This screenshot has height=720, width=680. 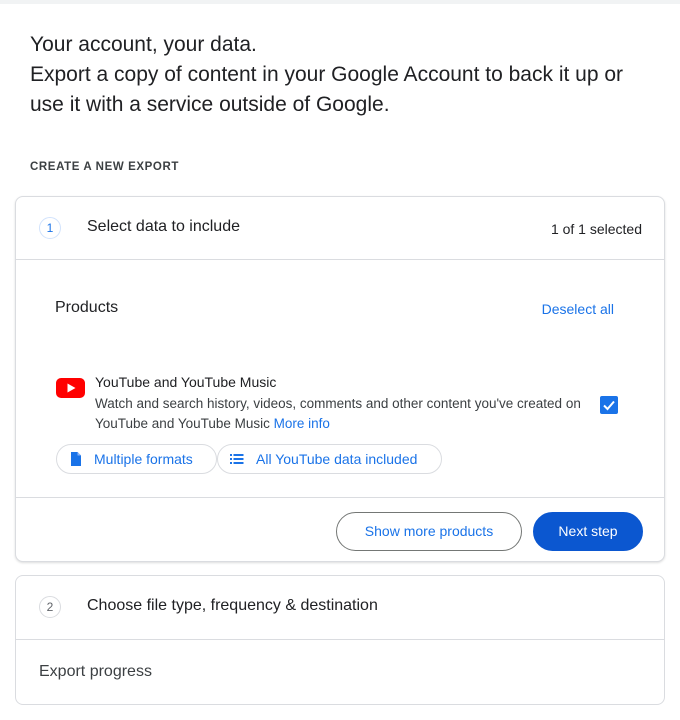 What do you see at coordinates (50, 228) in the screenshot?
I see `step-1-number: 1` at bounding box center [50, 228].